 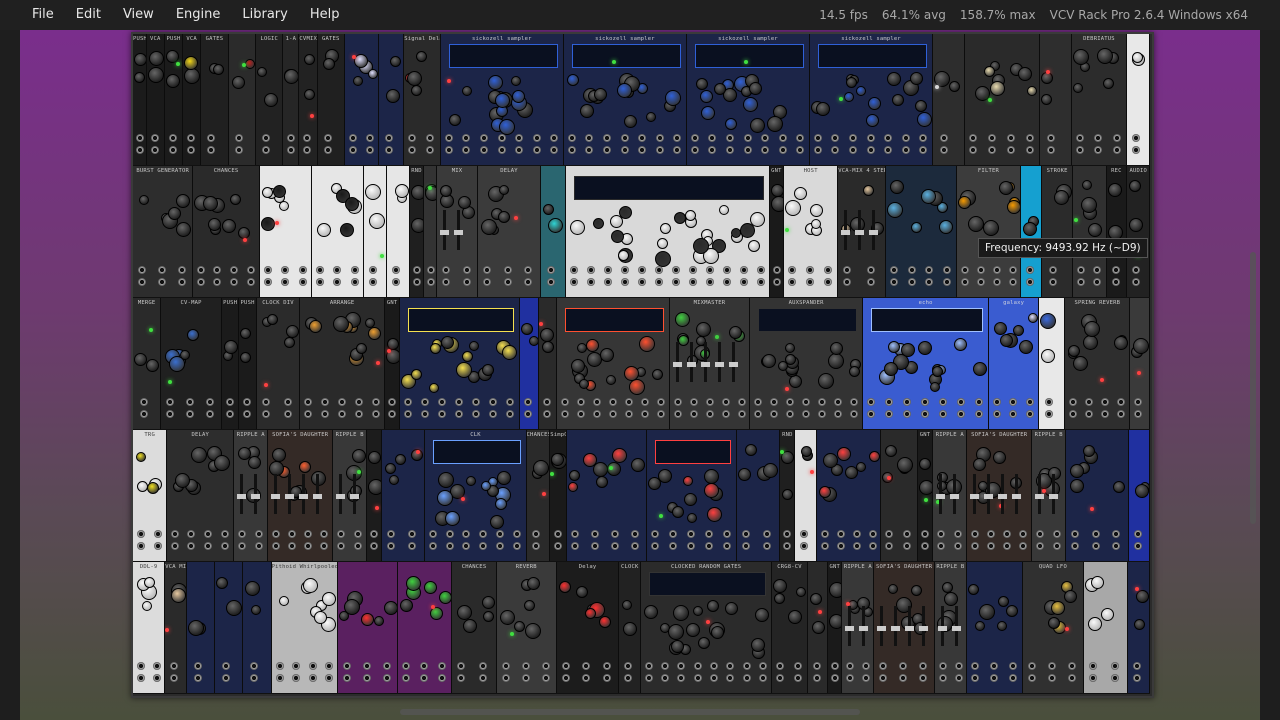 What do you see at coordinates (230, 363) in the screenshot?
I see `module-panel: PUSH` at bounding box center [230, 363].